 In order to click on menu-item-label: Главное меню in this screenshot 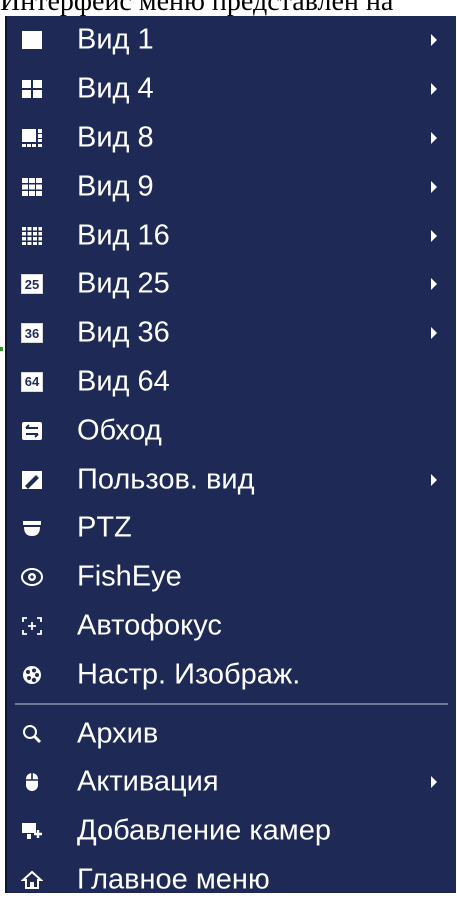, I will do `click(173, 879)`.